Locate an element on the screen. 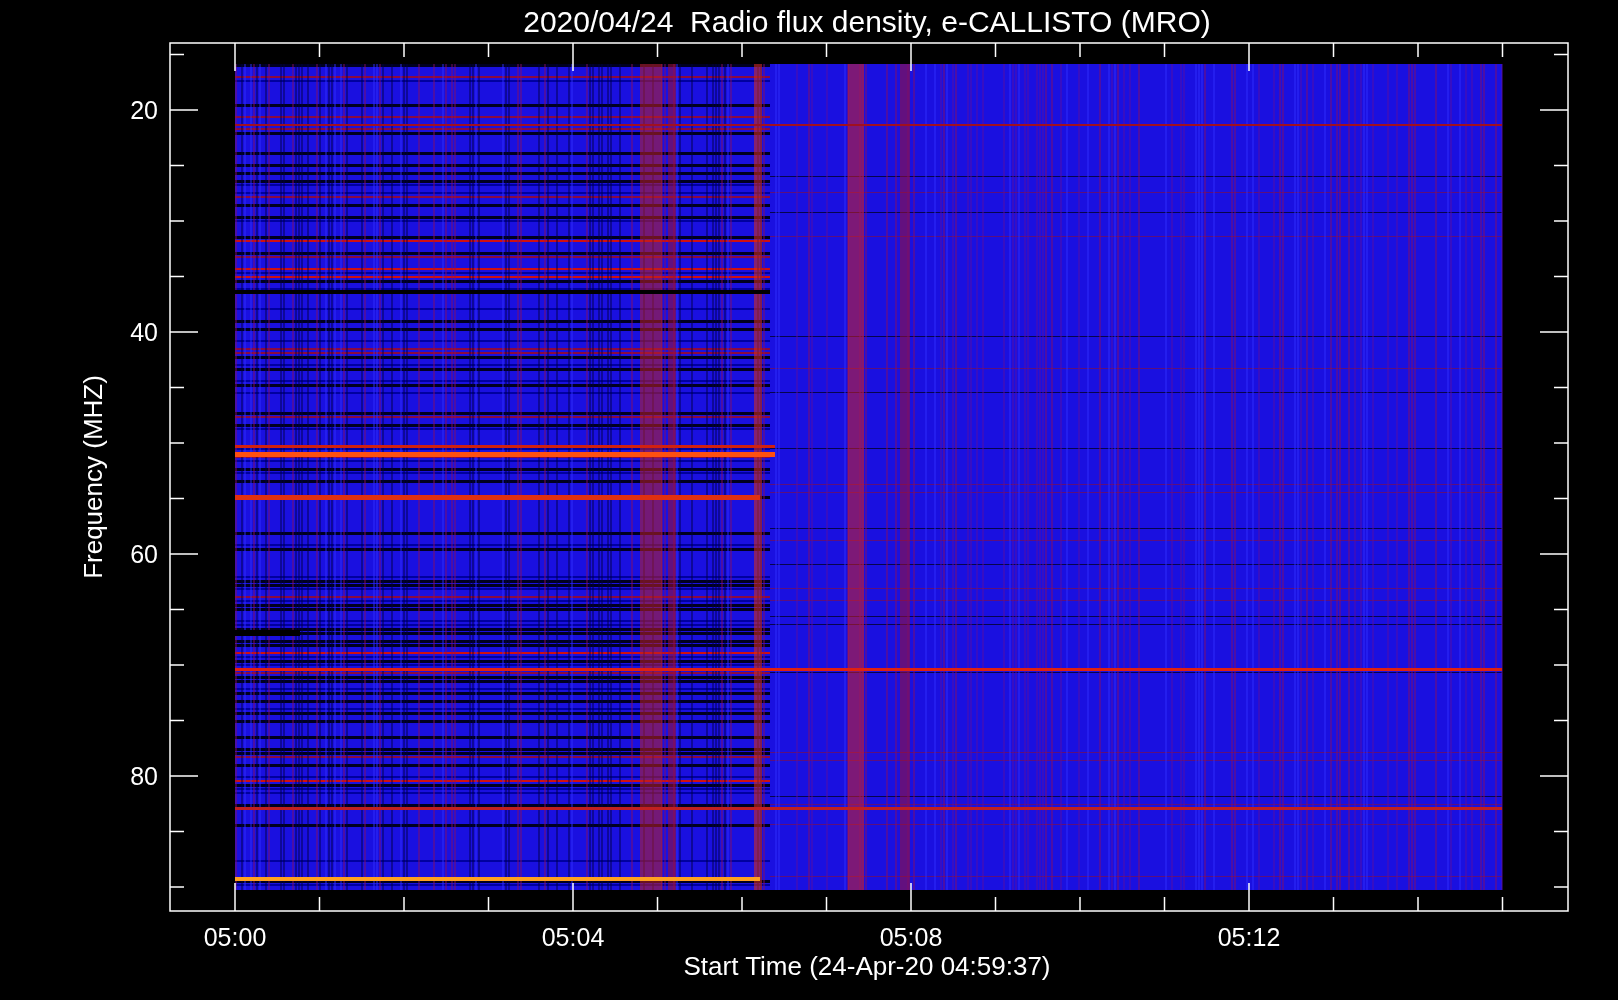 The height and width of the screenshot is (1000, 1618). axis-label: Frequency (MHZ) is located at coordinates (93, 477).